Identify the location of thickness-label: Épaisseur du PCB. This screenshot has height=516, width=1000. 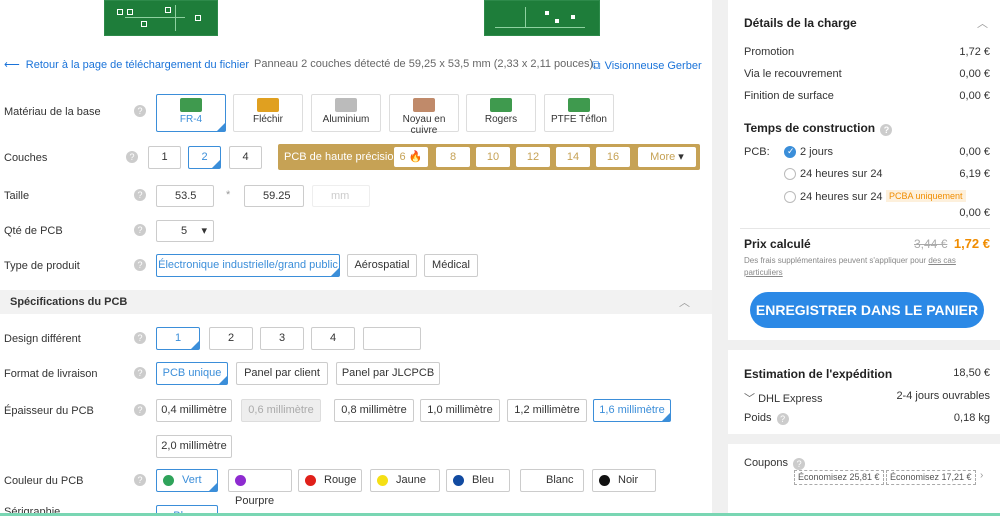
(49, 411).